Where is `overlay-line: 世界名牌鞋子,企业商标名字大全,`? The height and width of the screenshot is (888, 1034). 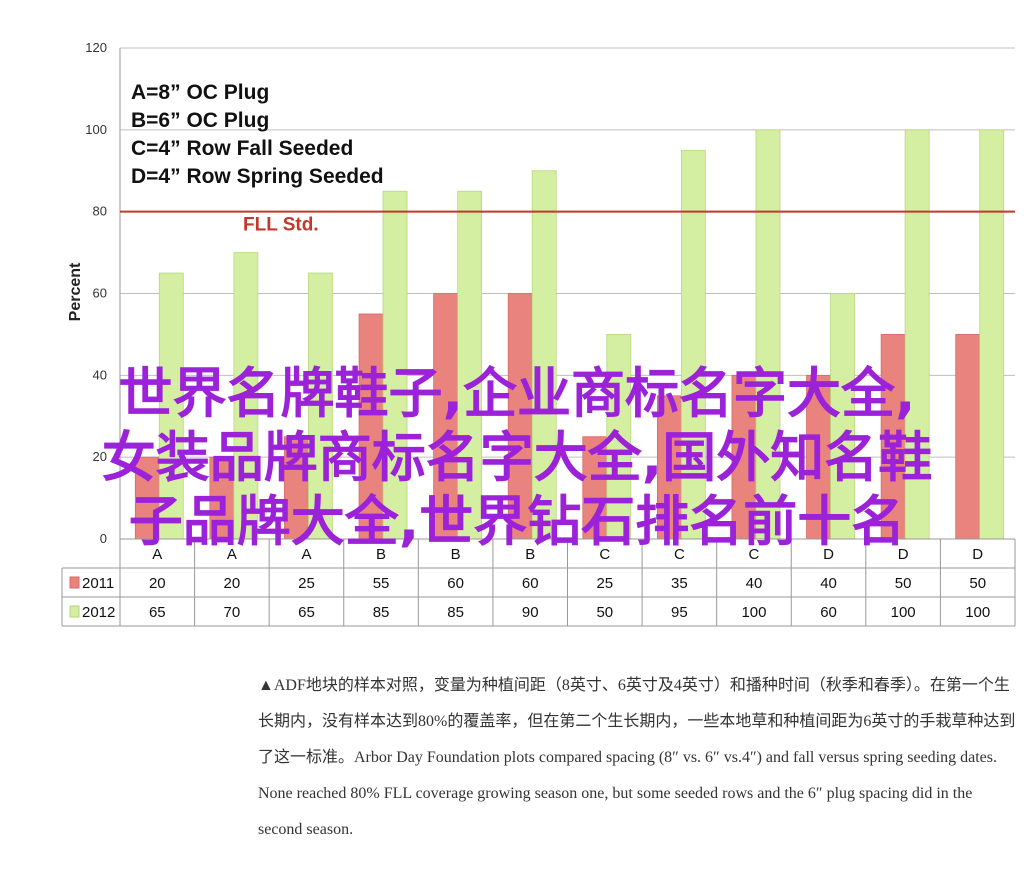
overlay-line: 世界名牌鞋子,企业商标名字大全, is located at coordinates (517, 393).